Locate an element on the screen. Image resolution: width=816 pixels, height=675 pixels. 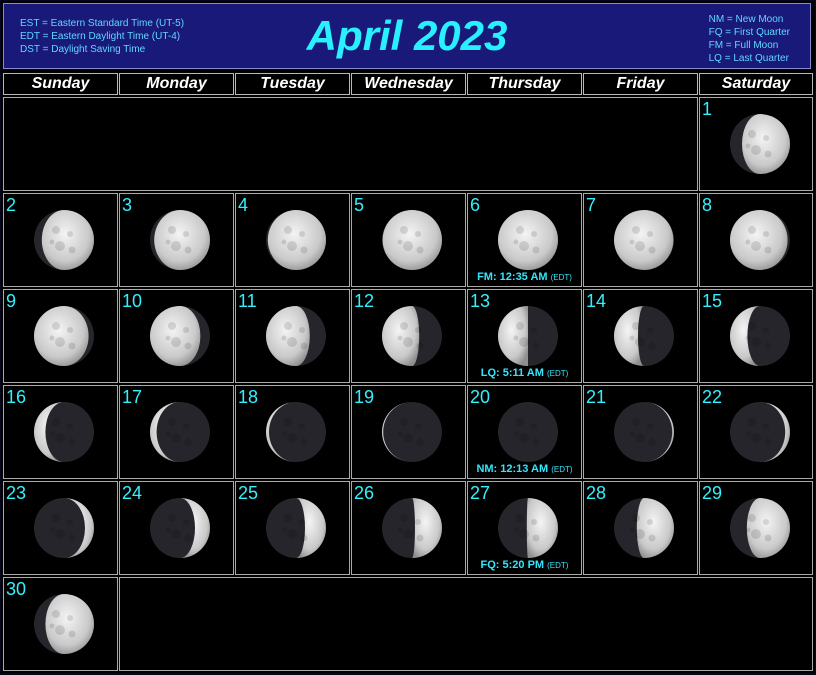
phase-event-time: LQ: 5:11 AM is located at coordinates (513, 373).